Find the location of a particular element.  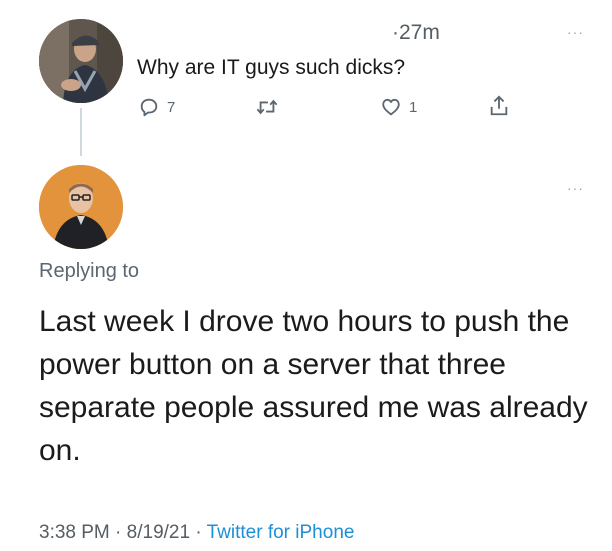

tweet-time: 3:38 PM is located at coordinates (74, 532).